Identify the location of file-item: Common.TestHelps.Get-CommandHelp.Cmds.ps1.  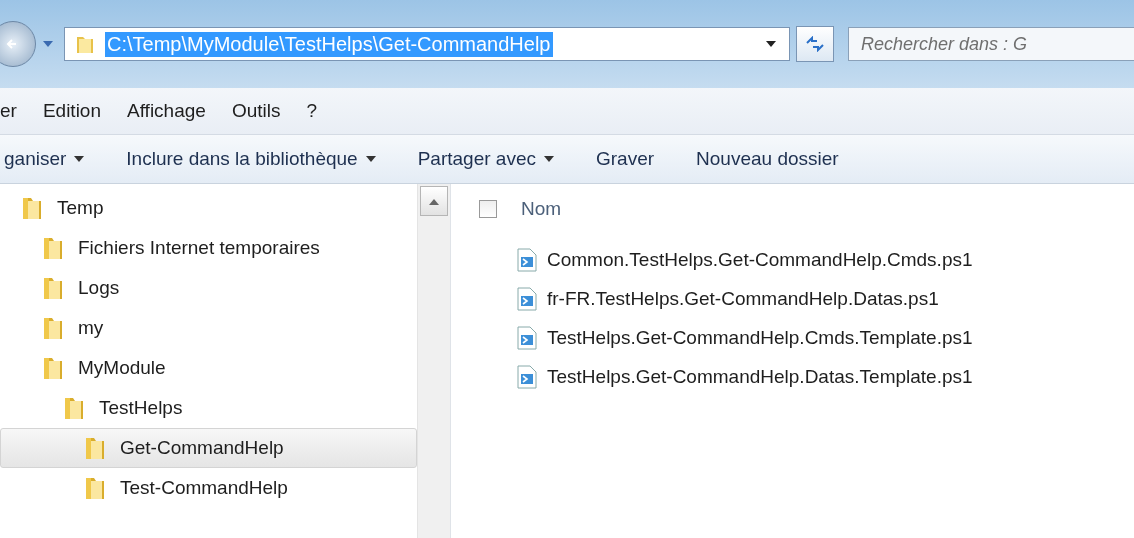
(806, 259).